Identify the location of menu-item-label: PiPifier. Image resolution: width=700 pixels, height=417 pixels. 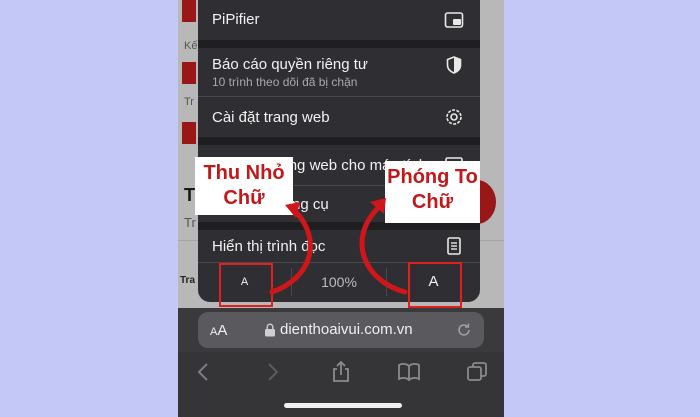
(236, 19).